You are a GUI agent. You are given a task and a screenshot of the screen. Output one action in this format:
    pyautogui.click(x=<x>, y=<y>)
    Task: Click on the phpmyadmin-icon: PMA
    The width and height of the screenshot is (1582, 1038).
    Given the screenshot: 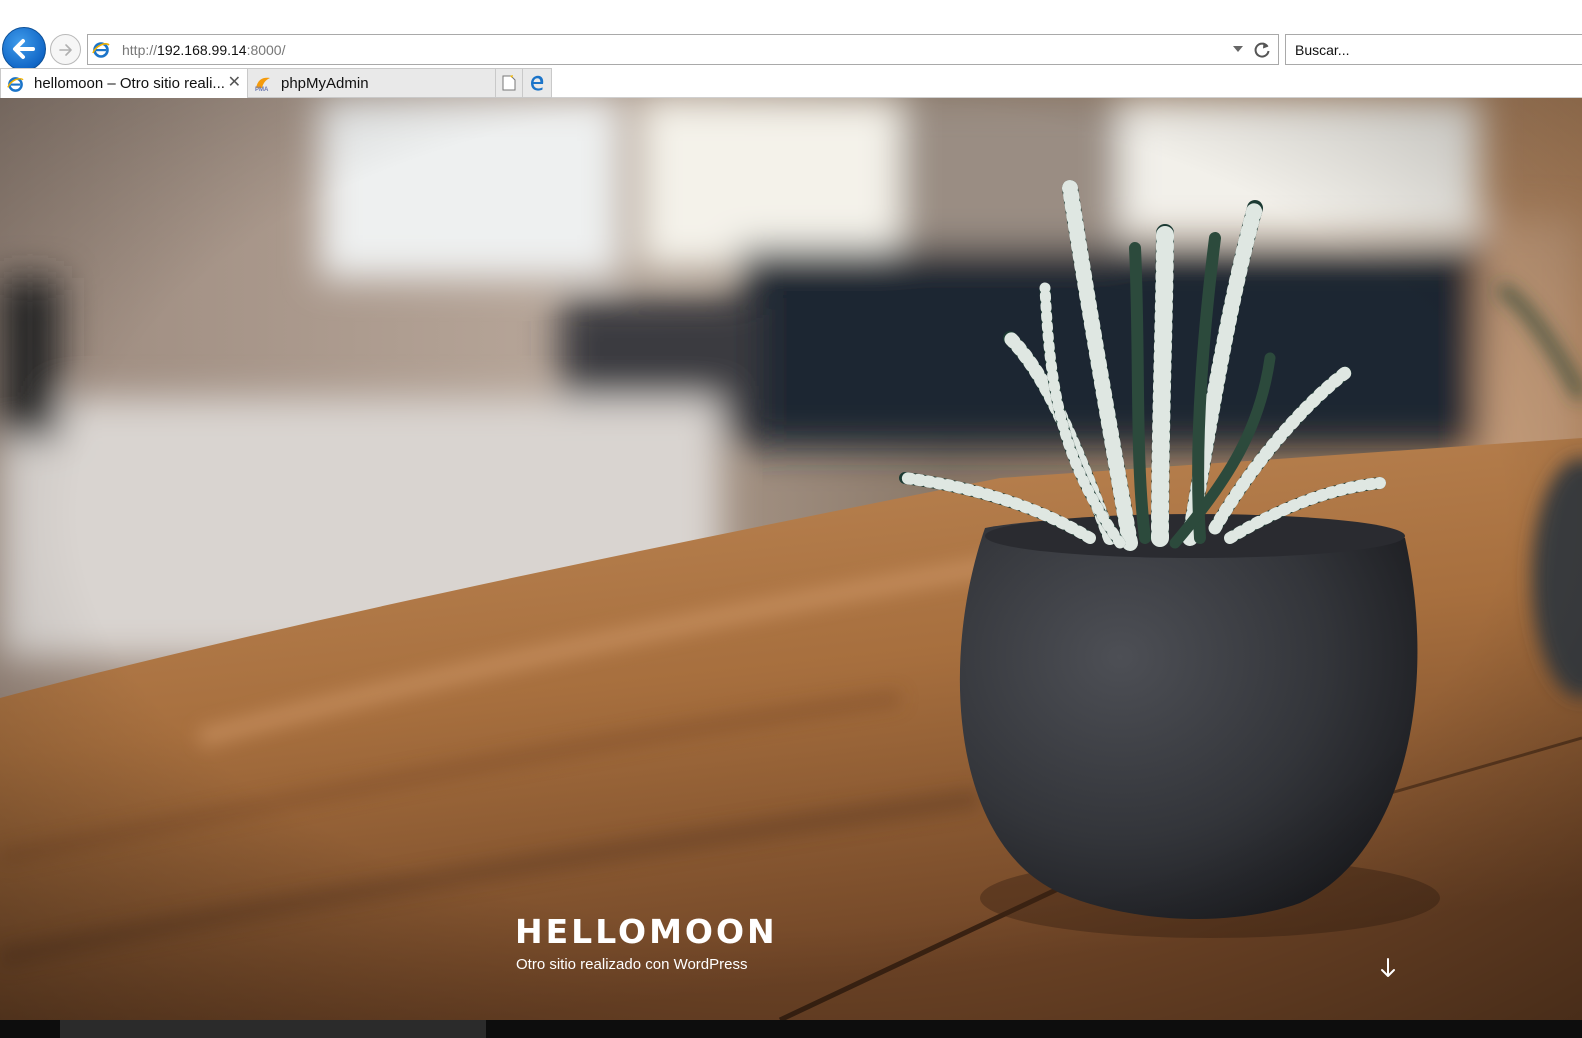 What is the action you would take?
    pyautogui.click(x=262, y=84)
    